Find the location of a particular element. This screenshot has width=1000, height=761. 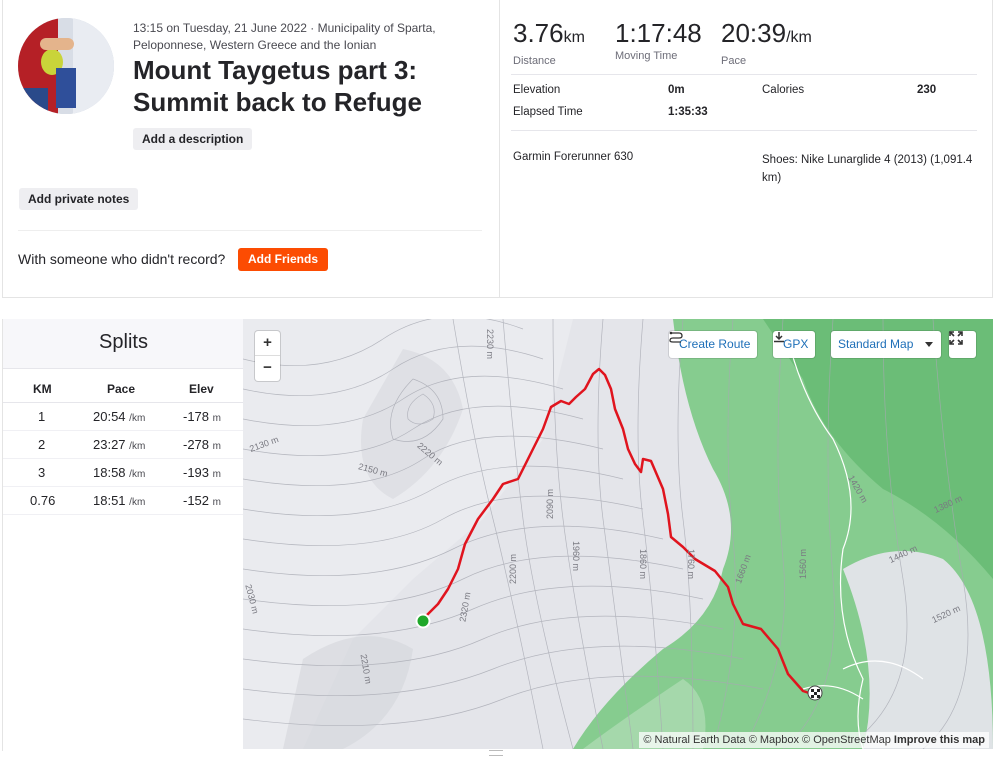

gpx-button: GPX is located at coordinates (794, 344).